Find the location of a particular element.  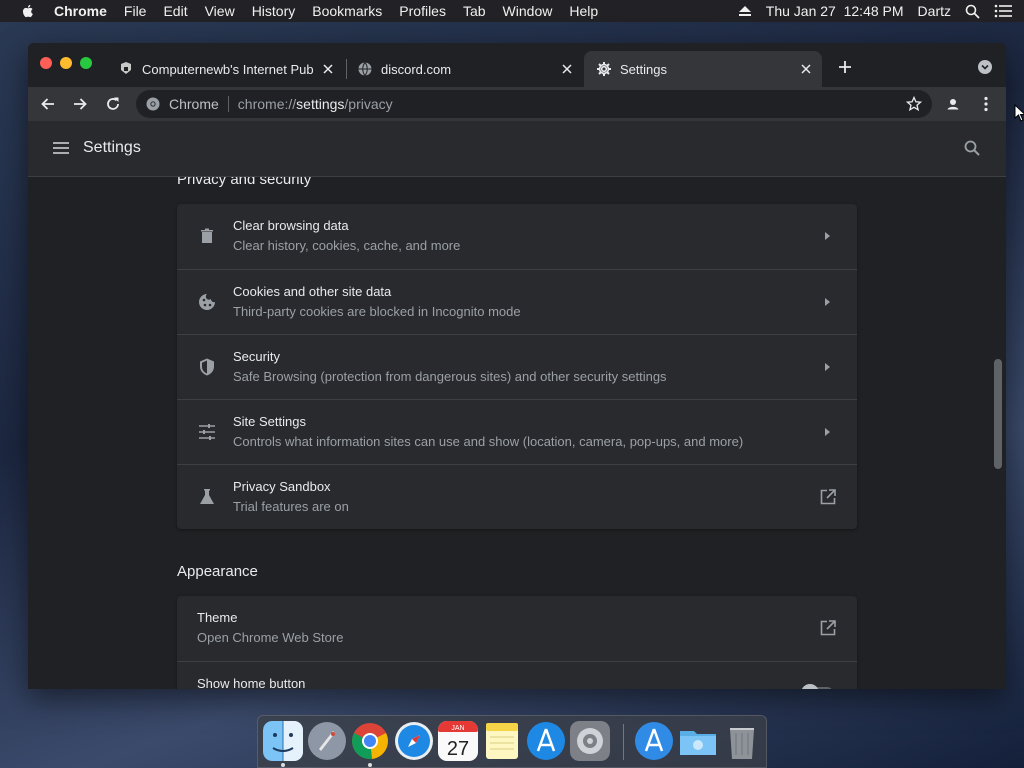

downloads-folder-icon is located at coordinates (698, 741).